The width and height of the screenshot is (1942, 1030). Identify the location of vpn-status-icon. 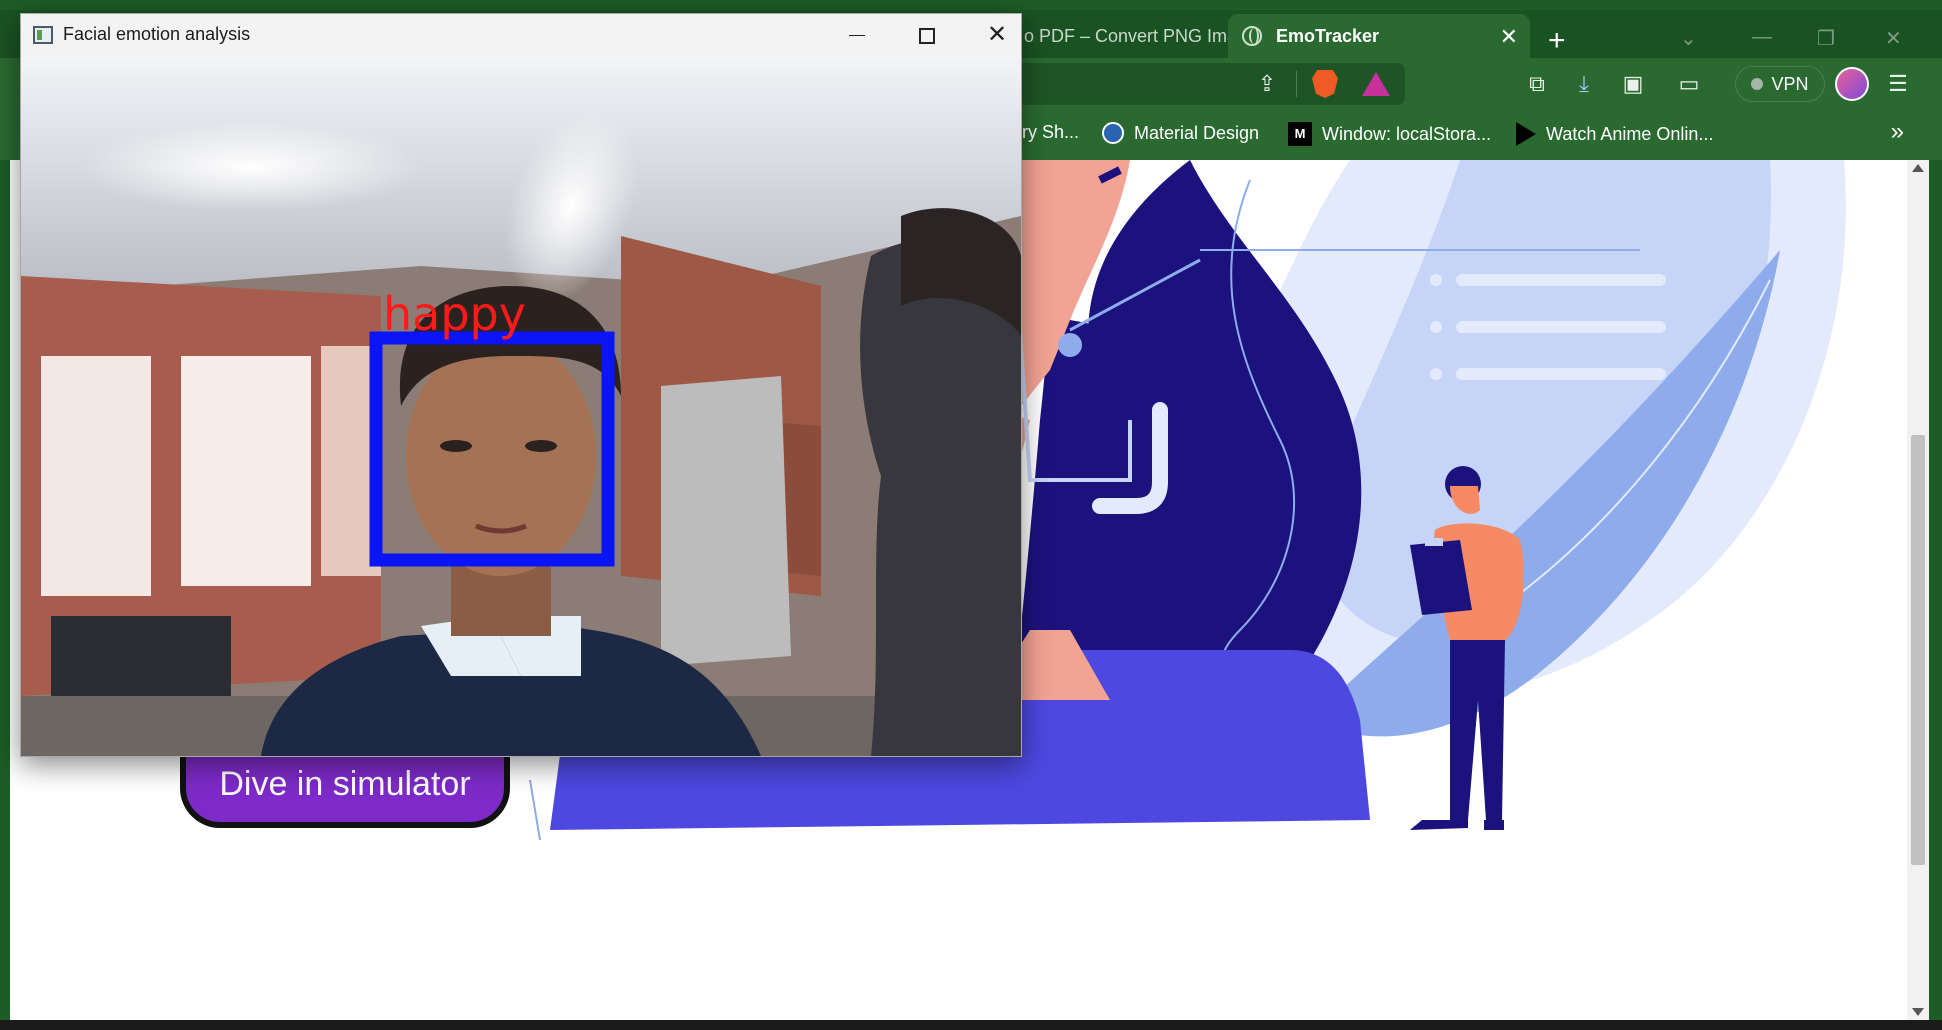
(1757, 84).